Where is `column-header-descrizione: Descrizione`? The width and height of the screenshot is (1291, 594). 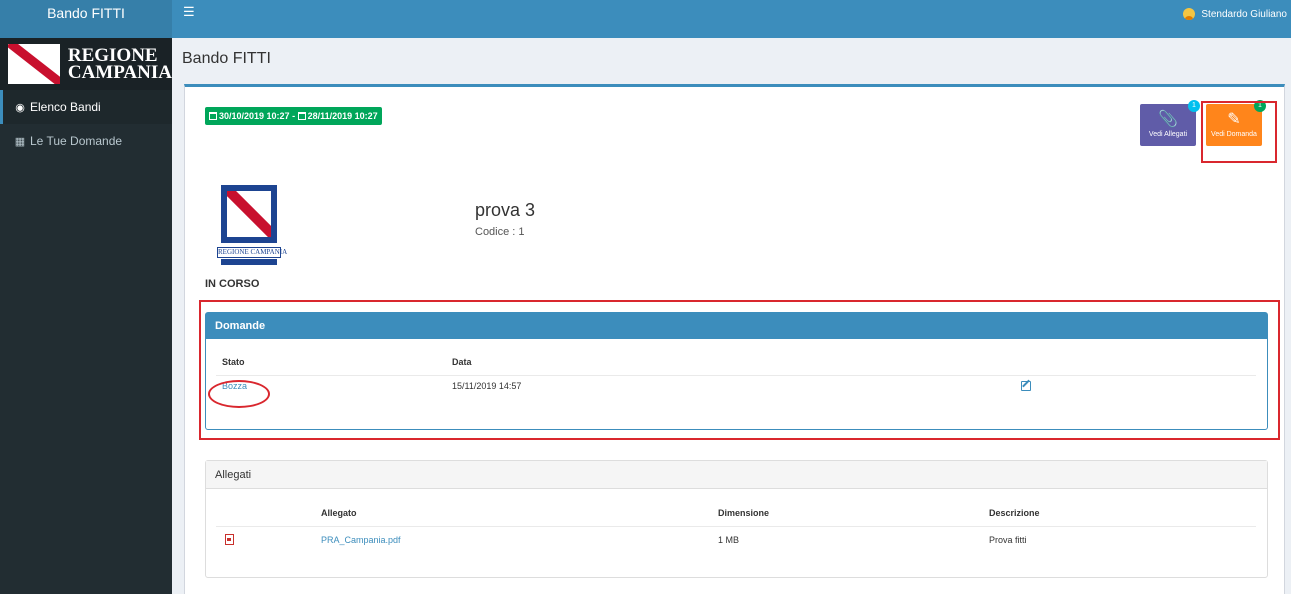 column-header-descrizione: Descrizione is located at coordinates (1014, 513).